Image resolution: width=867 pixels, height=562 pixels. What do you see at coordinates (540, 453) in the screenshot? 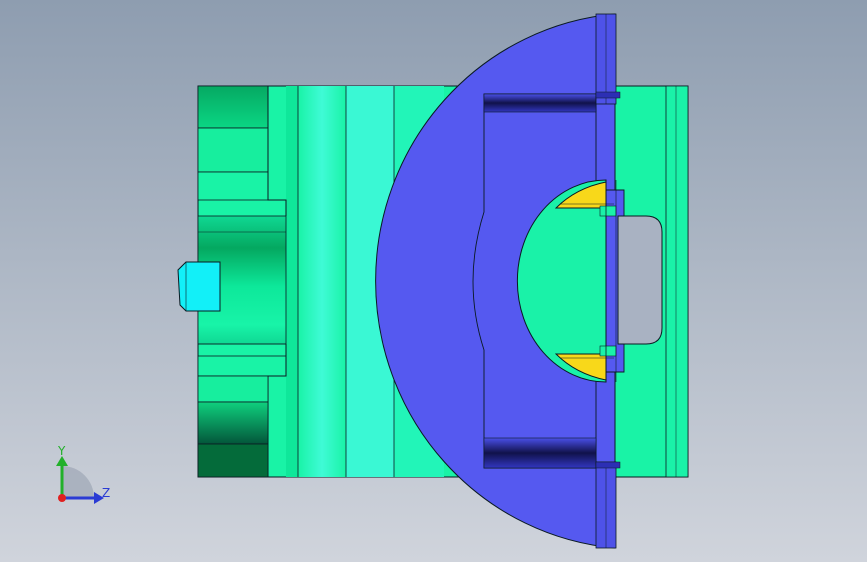
I see `lower-slot` at bounding box center [540, 453].